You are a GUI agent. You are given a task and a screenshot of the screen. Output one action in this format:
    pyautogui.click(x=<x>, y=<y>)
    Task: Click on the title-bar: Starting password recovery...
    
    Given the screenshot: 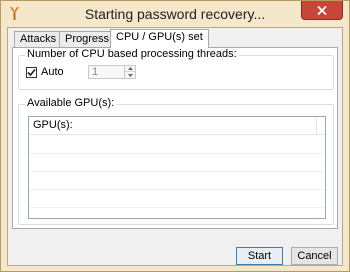 What is the action you would take?
    pyautogui.click(x=175, y=14)
    